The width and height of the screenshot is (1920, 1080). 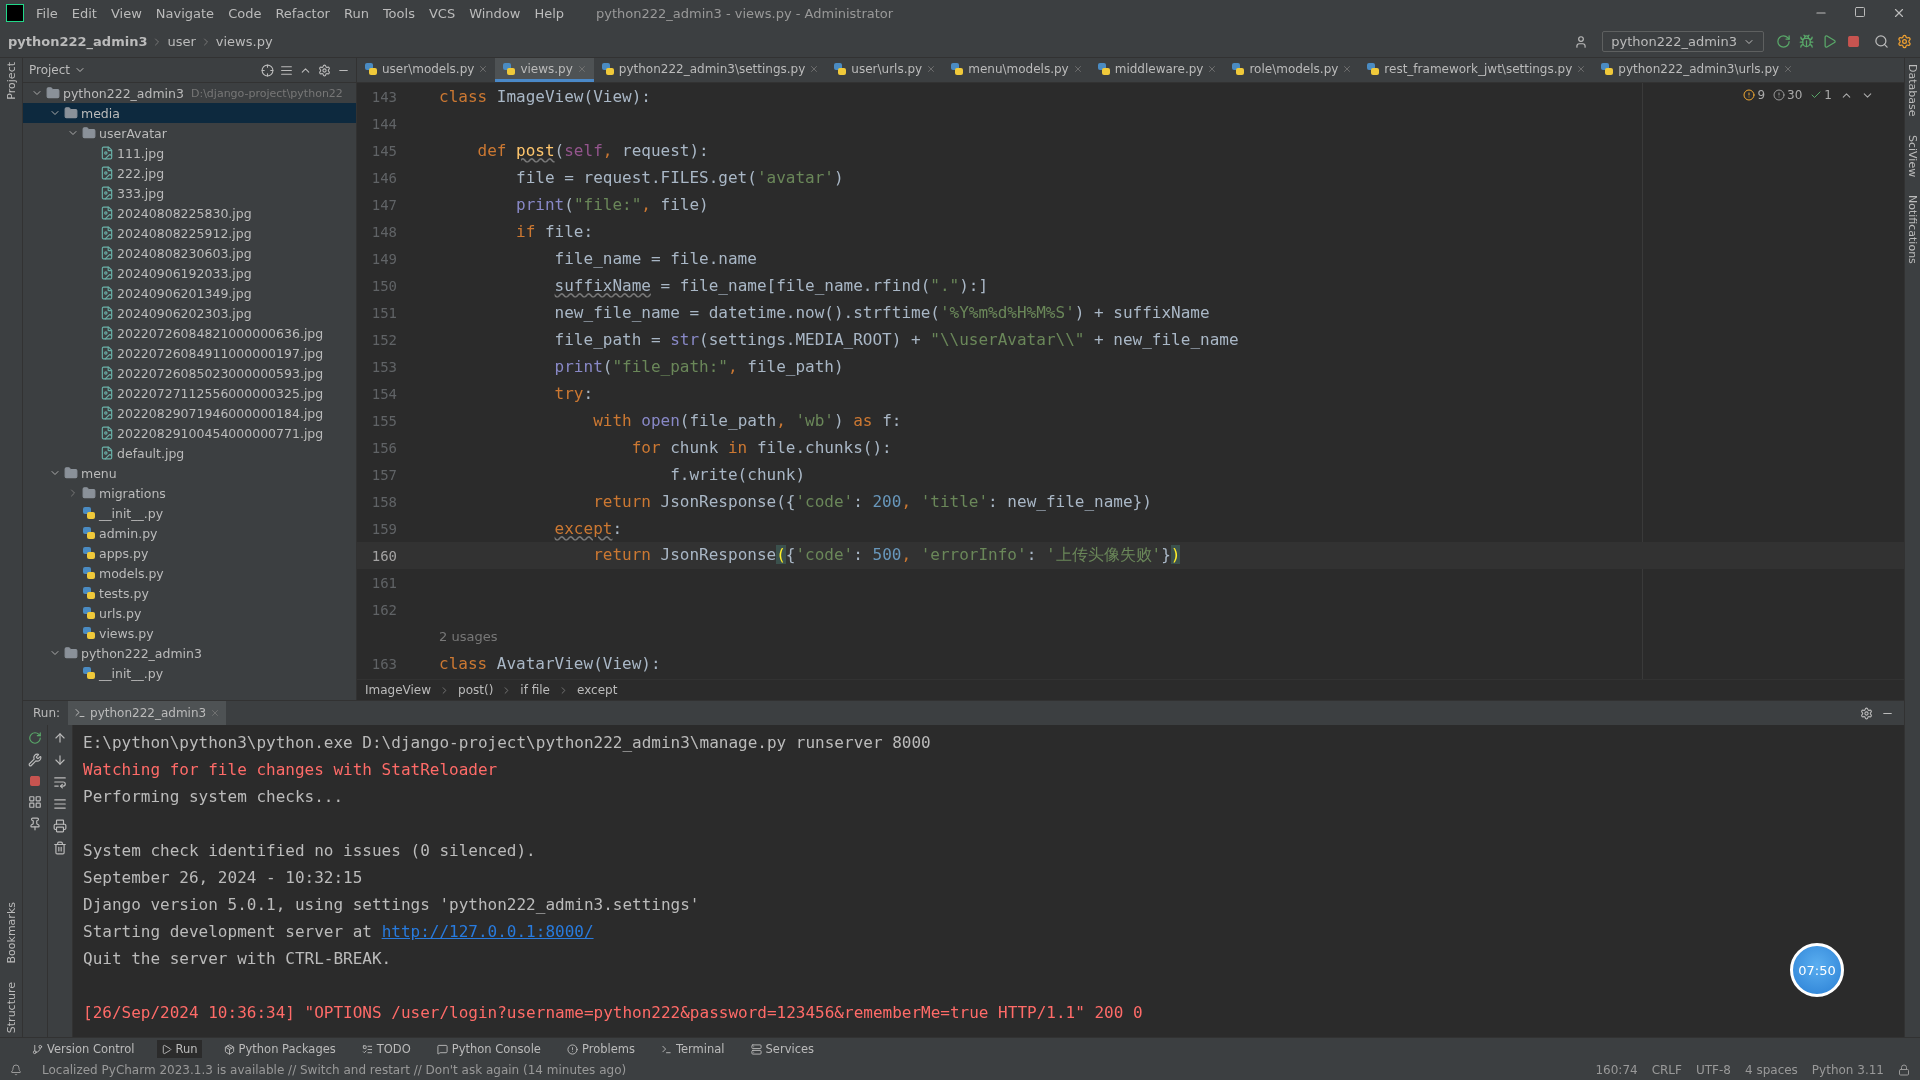 What do you see at coordinates (83, 1049) in the screenshot?
I see `tool-window-button: Version Control` at bounding box center [83, 1049].